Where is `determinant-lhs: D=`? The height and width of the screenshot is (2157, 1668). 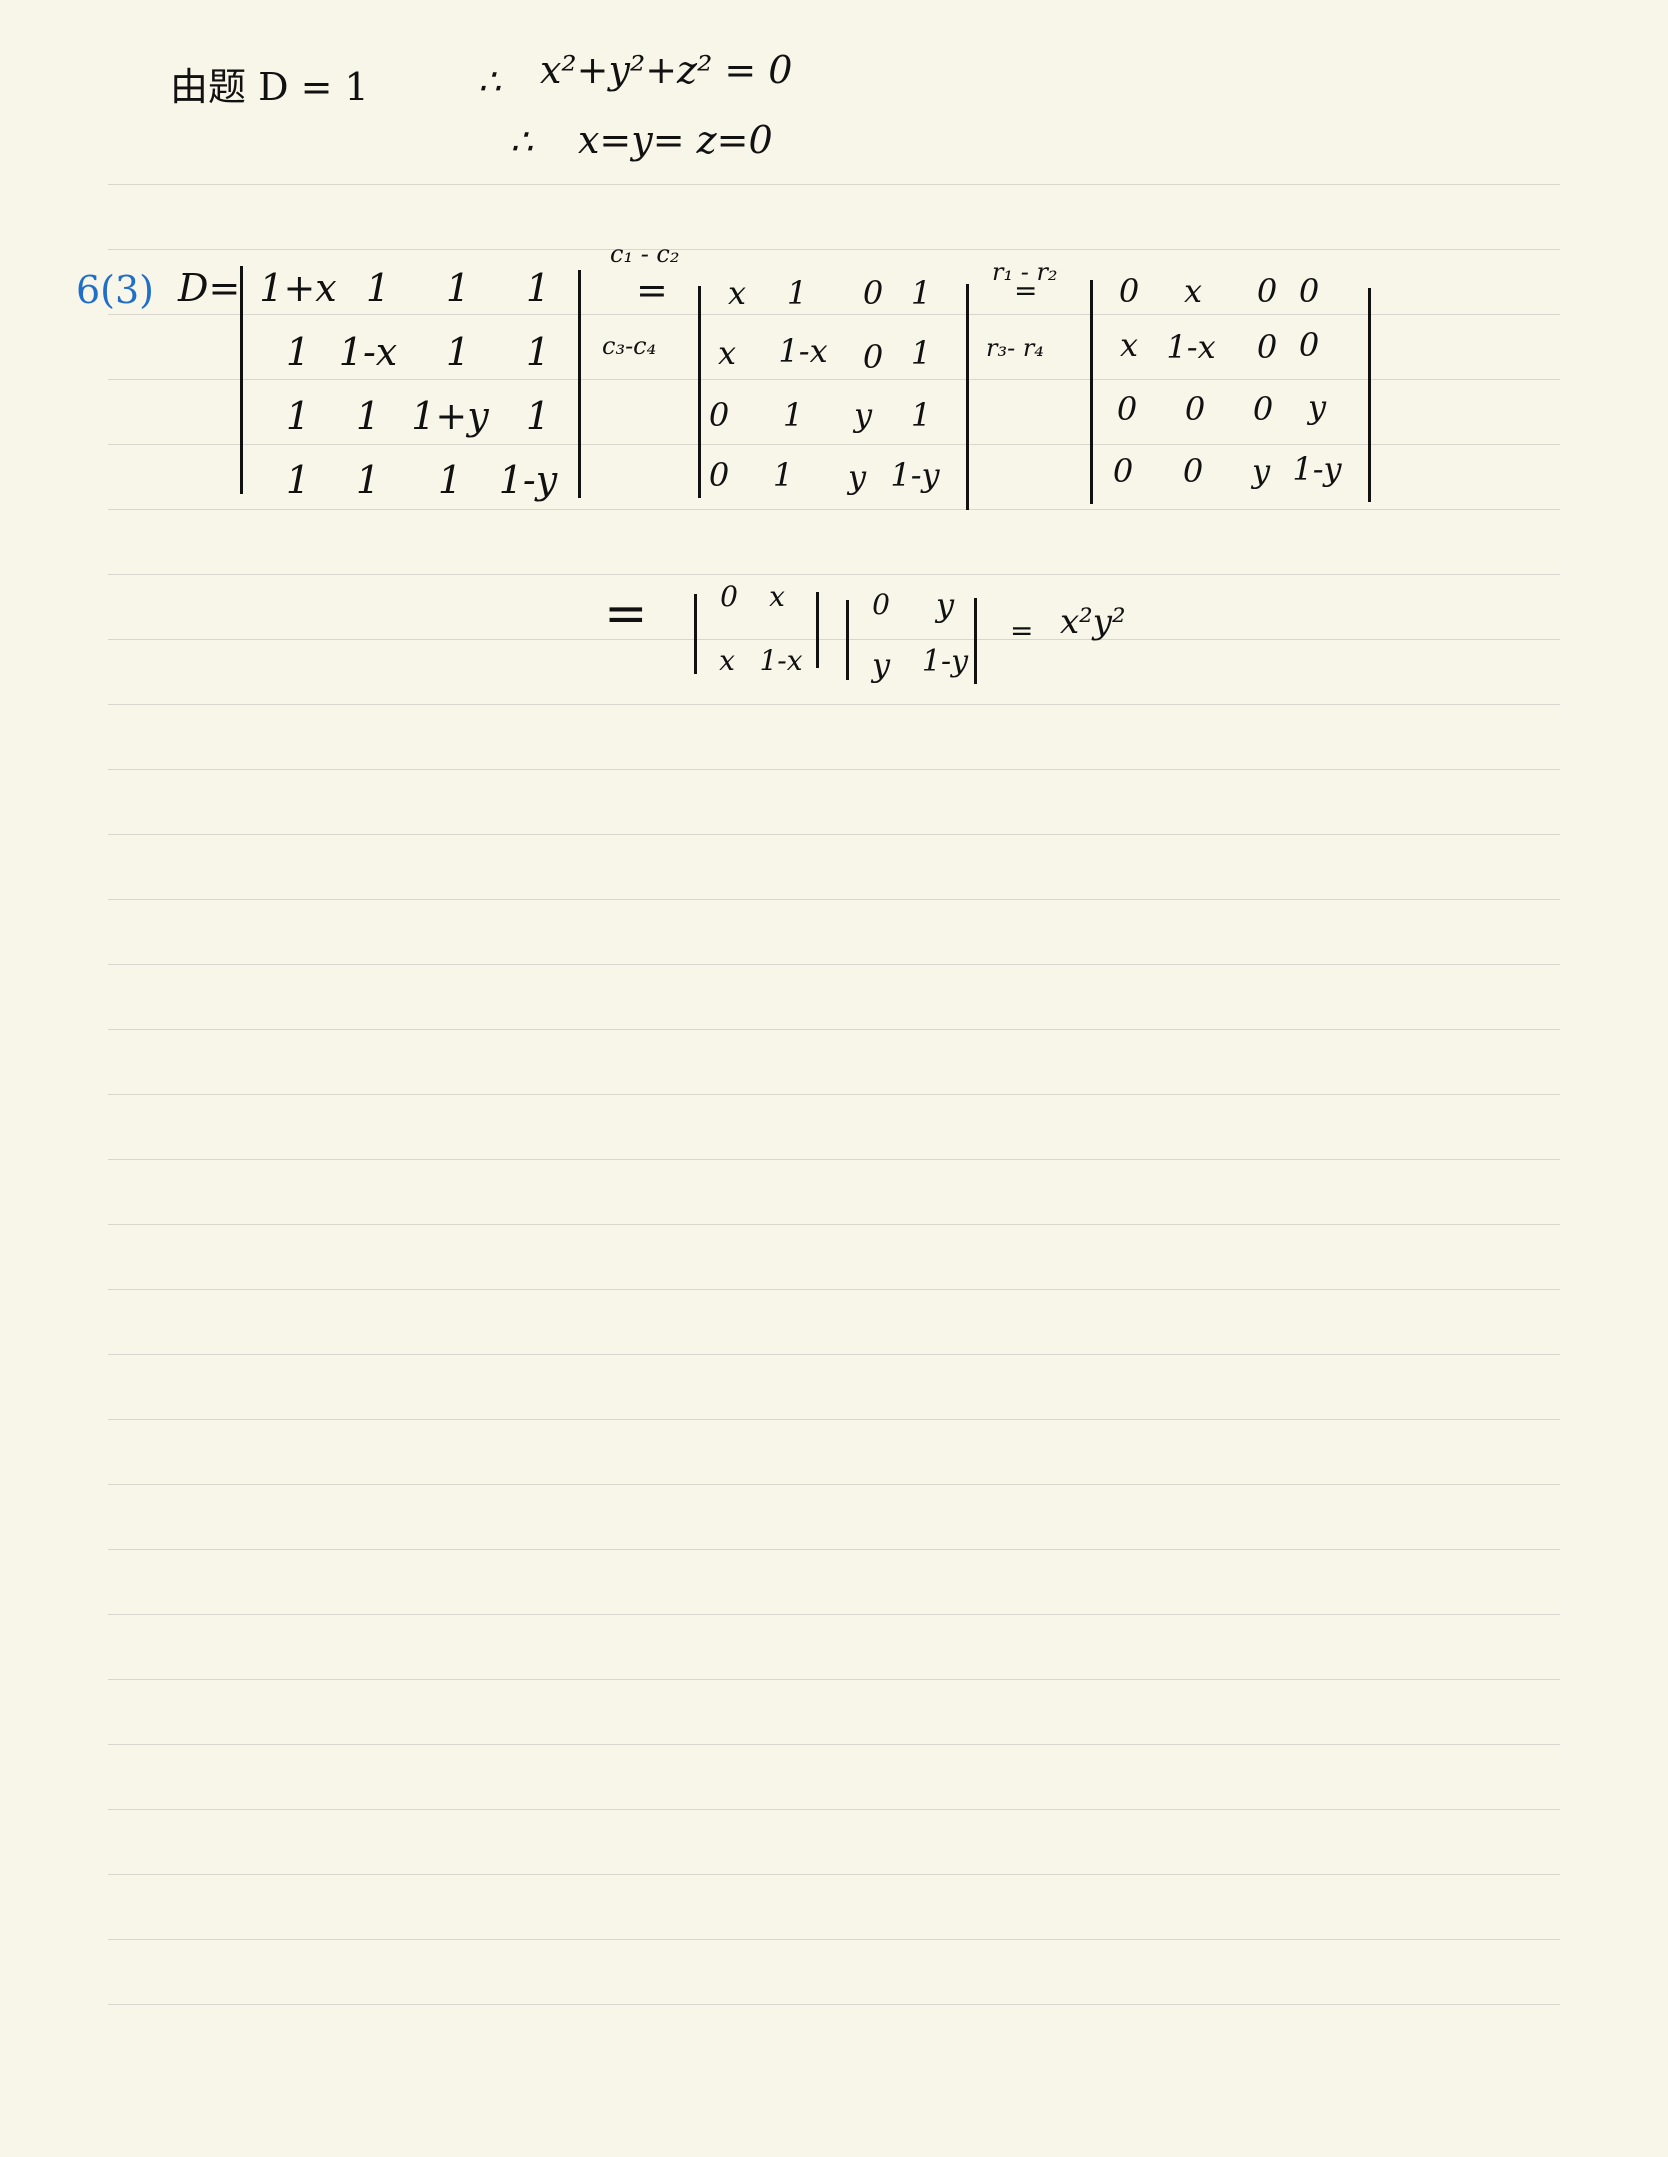 determinant-lhs: D= is located at coordinates (209, 288).